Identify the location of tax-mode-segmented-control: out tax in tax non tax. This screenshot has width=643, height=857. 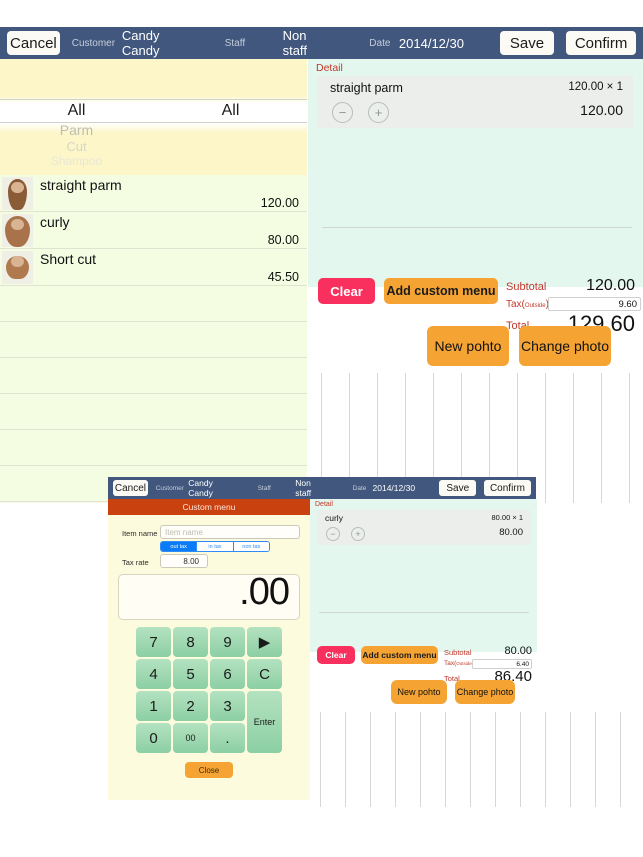
(215, 546).